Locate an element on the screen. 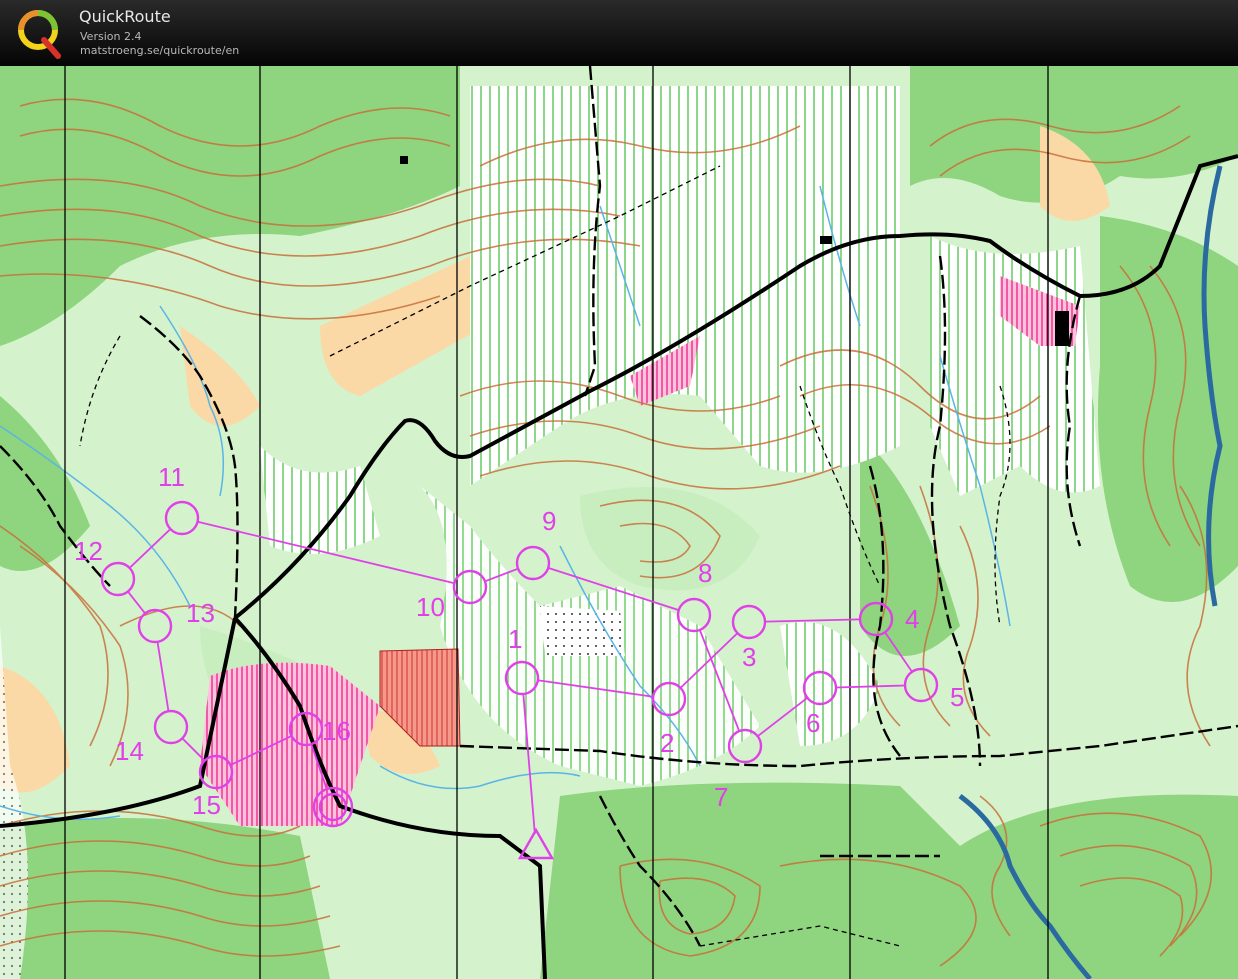 Image resolution: width=1238 pixels, height=979 pixels. control-number-4: 4 is located at coordinates (912, 619).